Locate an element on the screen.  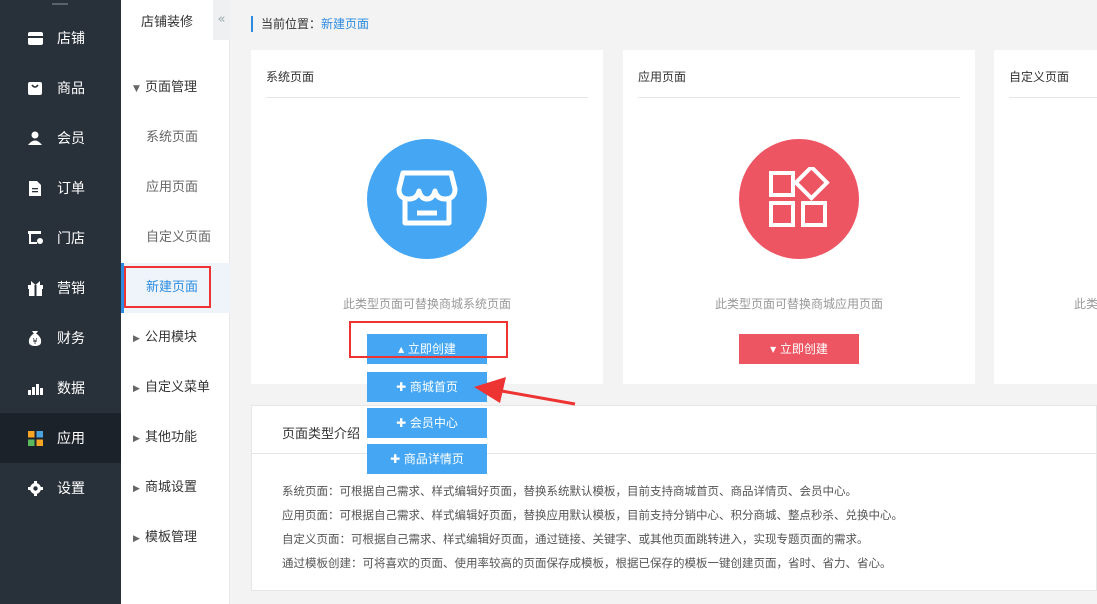
nav-label: 设置 is located at coordinates (71, 489).